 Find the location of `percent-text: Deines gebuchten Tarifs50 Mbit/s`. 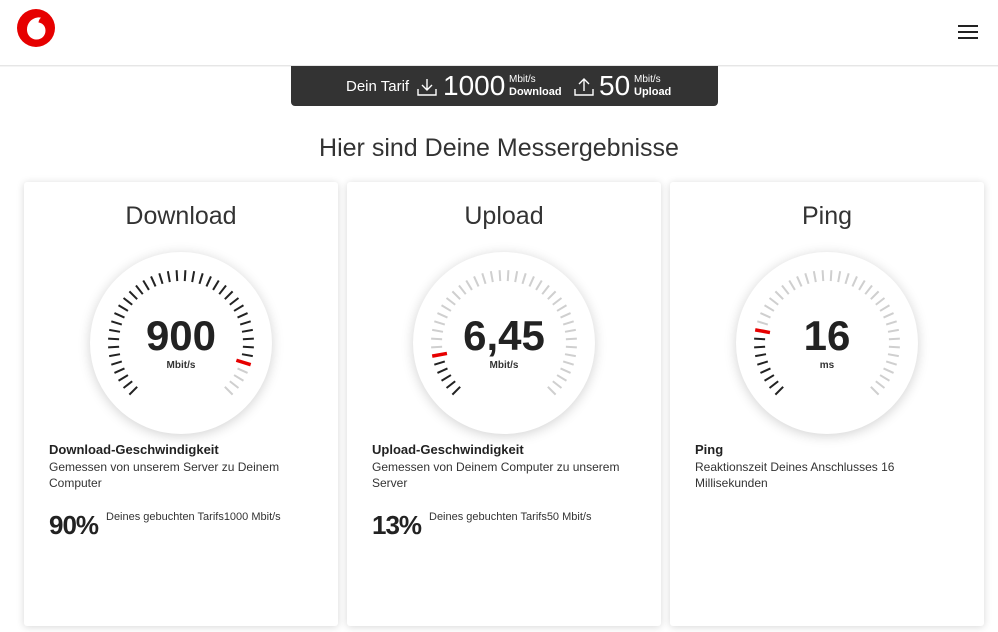

percent-text: Deines gebuchten Tarifs50 Mbit/s is located at coordinates (510, 517).